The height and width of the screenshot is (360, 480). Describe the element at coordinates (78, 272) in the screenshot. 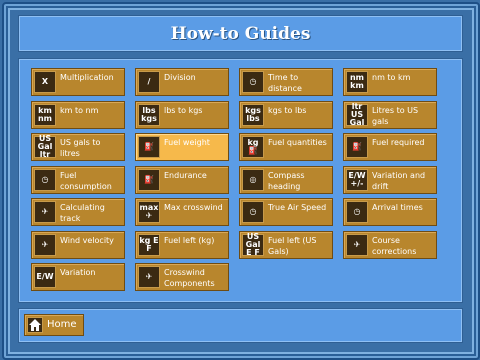

I see `guide-label: Variation` at that location.